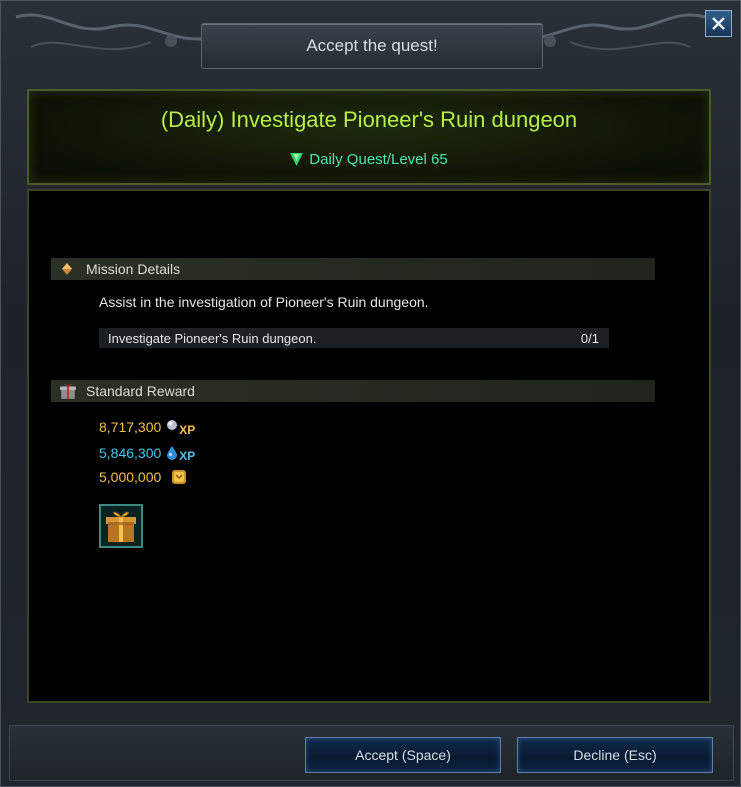  I want to click on close-icon, so click(718, 23).